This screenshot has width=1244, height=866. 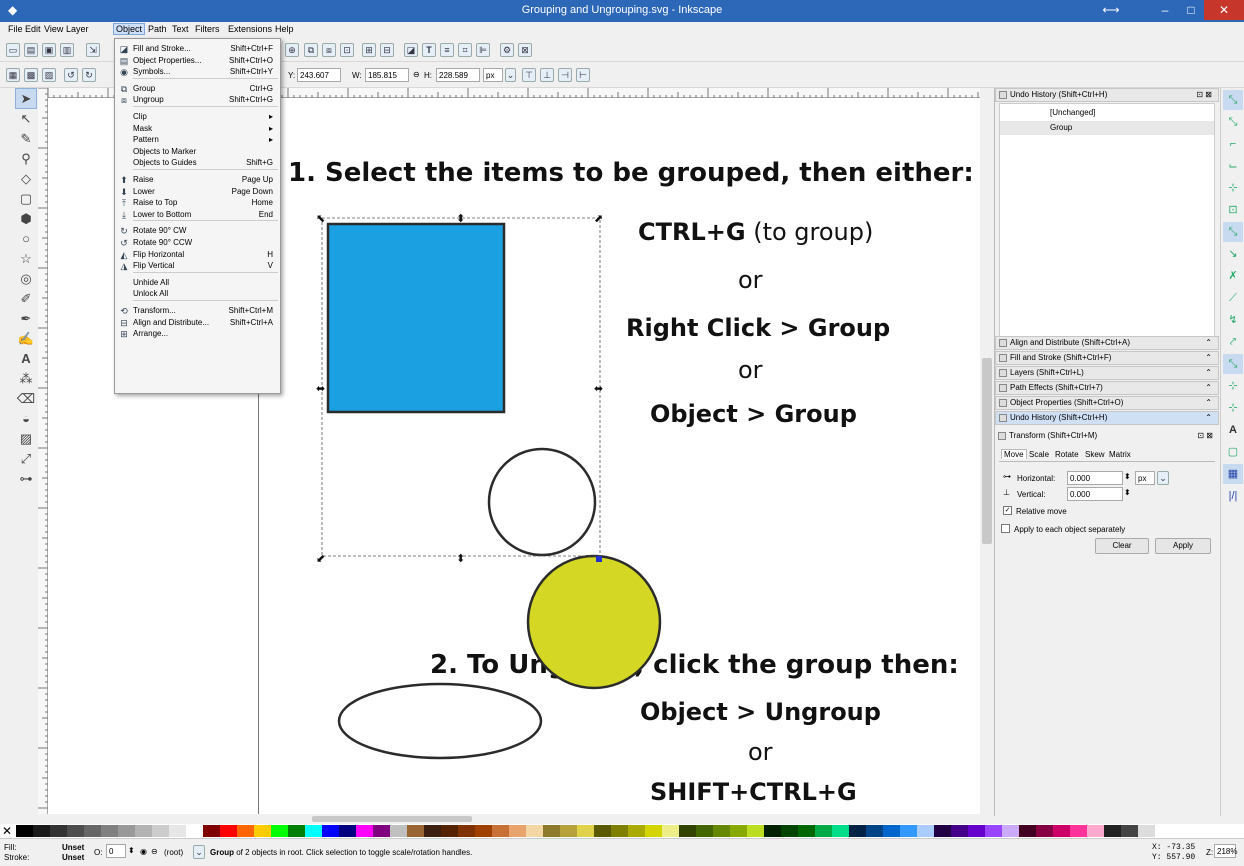 I want to click on open-icon: ▤, so click(x=31, y=50).